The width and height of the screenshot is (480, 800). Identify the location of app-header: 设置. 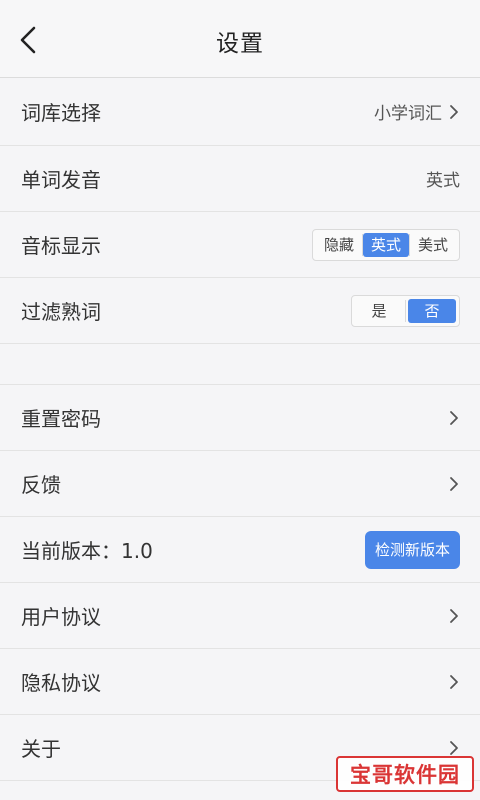
(240, 39).